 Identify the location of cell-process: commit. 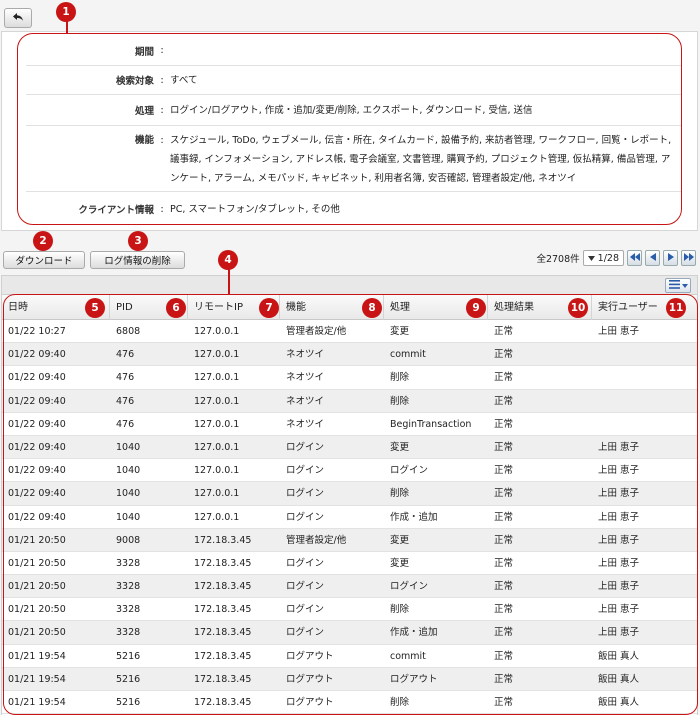
(408, 355).